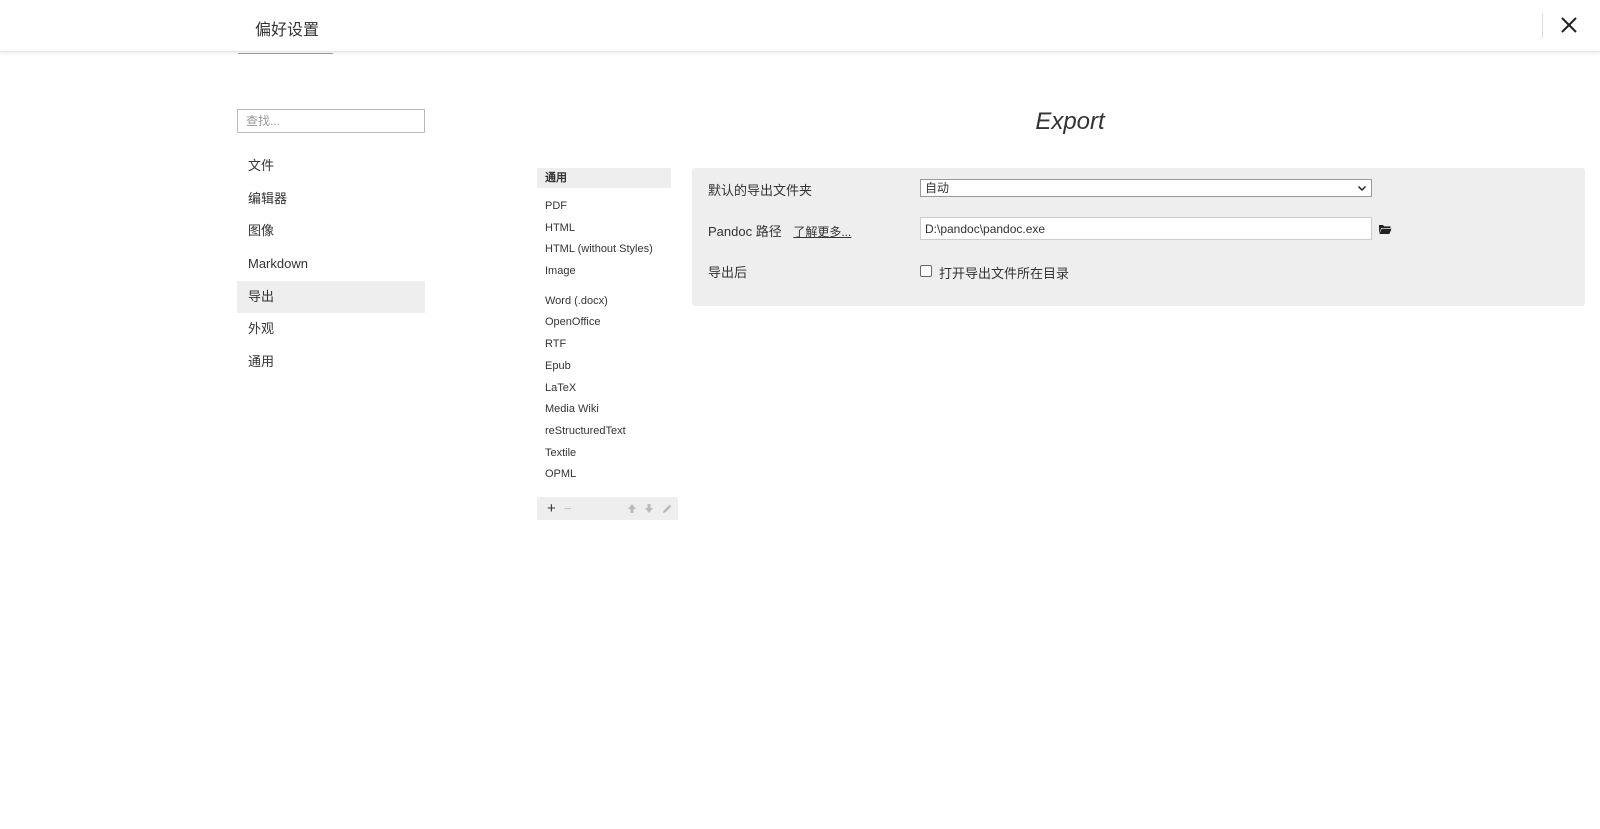 The width and height of the screenshot is (1600, 829). What do you see at coordinates (611, 207) in the screenshot?
I see `format-item-pdf: PDF` at bounding box center [611, 207].